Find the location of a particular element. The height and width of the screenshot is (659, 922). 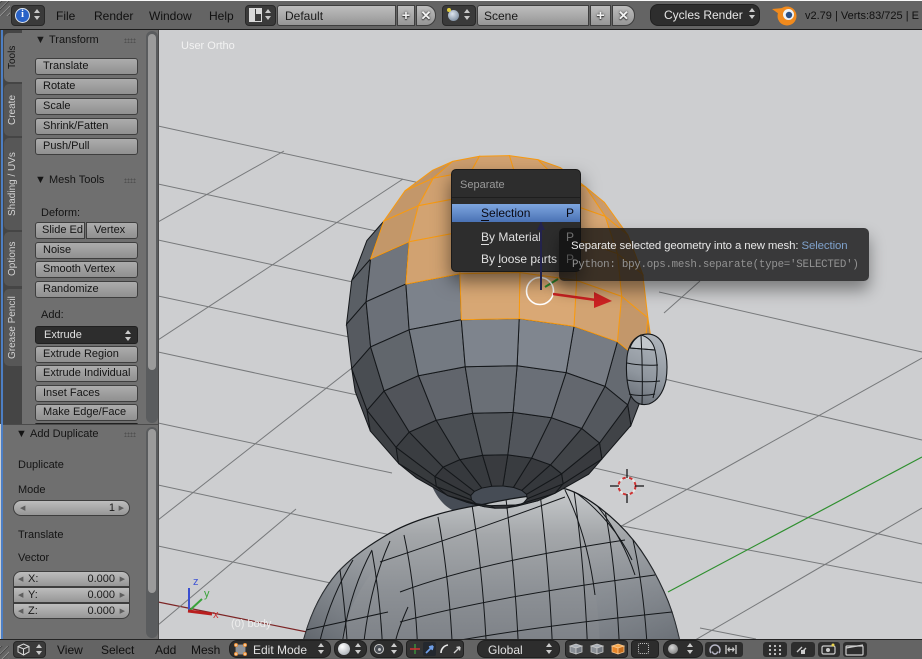

svg-text: y is located at coordinates (207, 594).